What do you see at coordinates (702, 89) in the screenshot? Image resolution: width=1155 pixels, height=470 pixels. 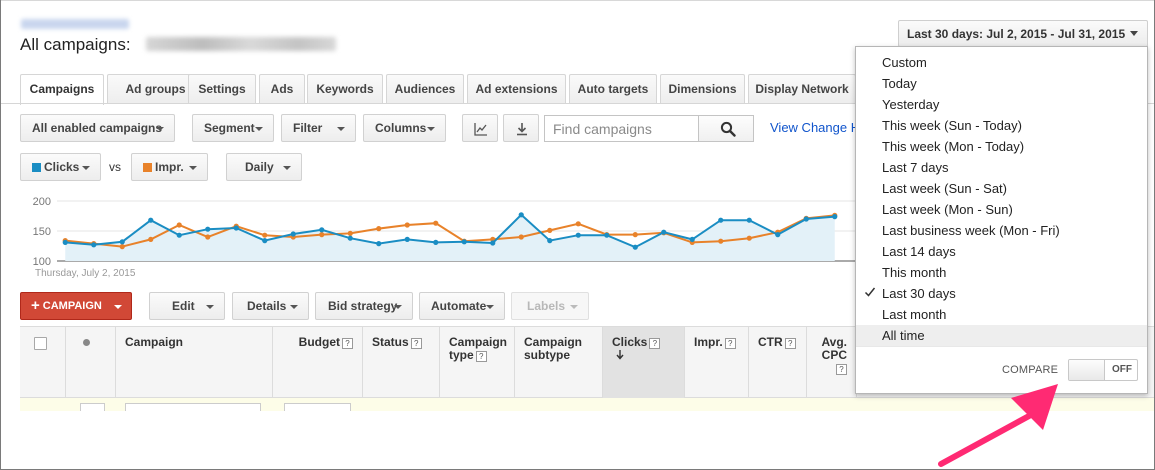 I see `tab-dimensions: Dimensions` at bounding box center [702, 89].